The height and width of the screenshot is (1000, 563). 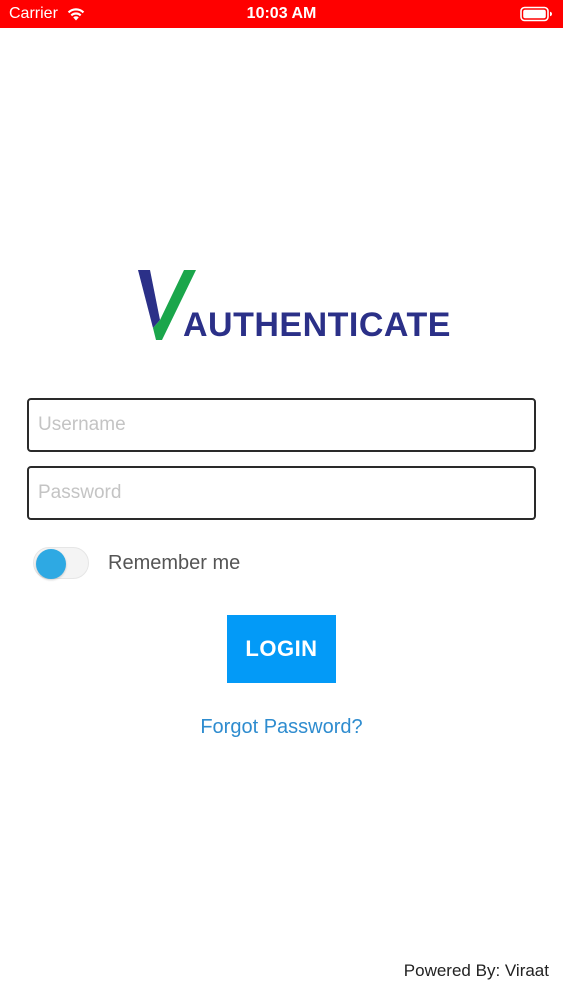 What do you see at coordinates (174, 562) in the screenshot?
I see `remember-me-label: Remember me` at bounding box center [174, 562].